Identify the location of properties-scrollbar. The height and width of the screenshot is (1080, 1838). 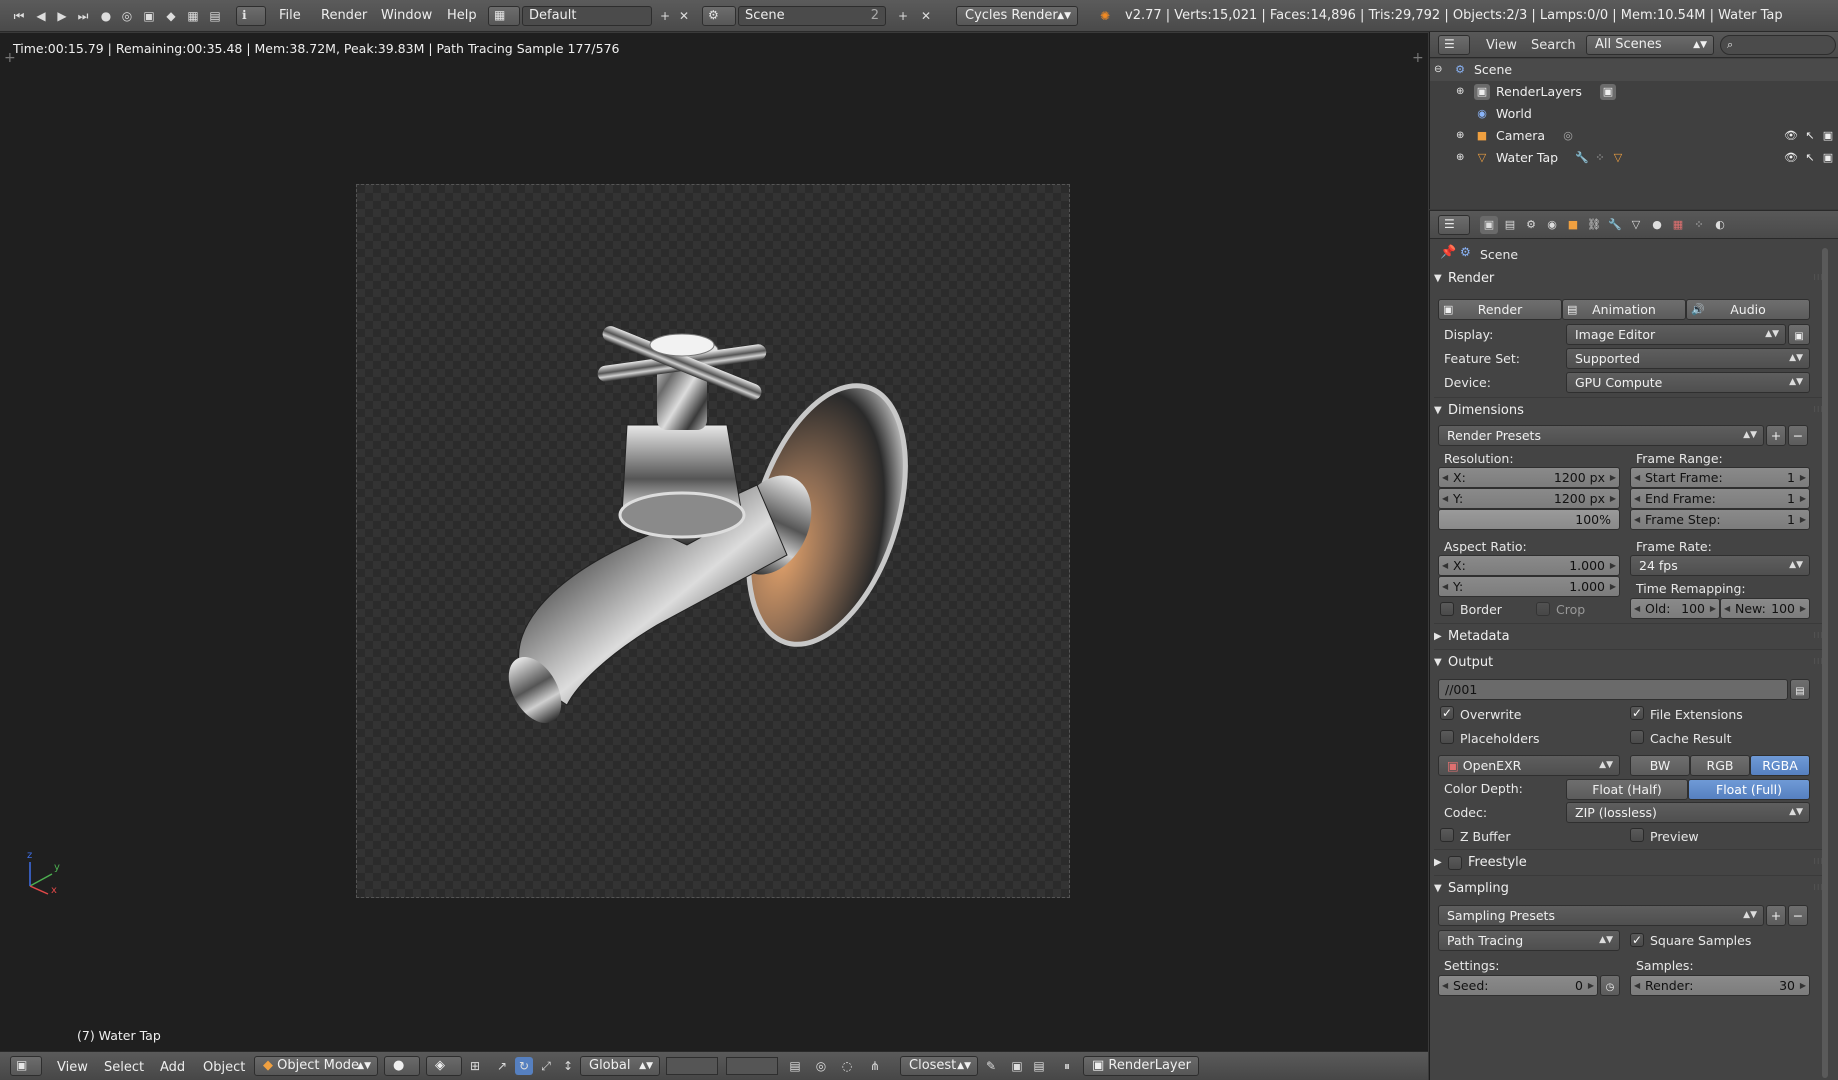
(1825, 663).